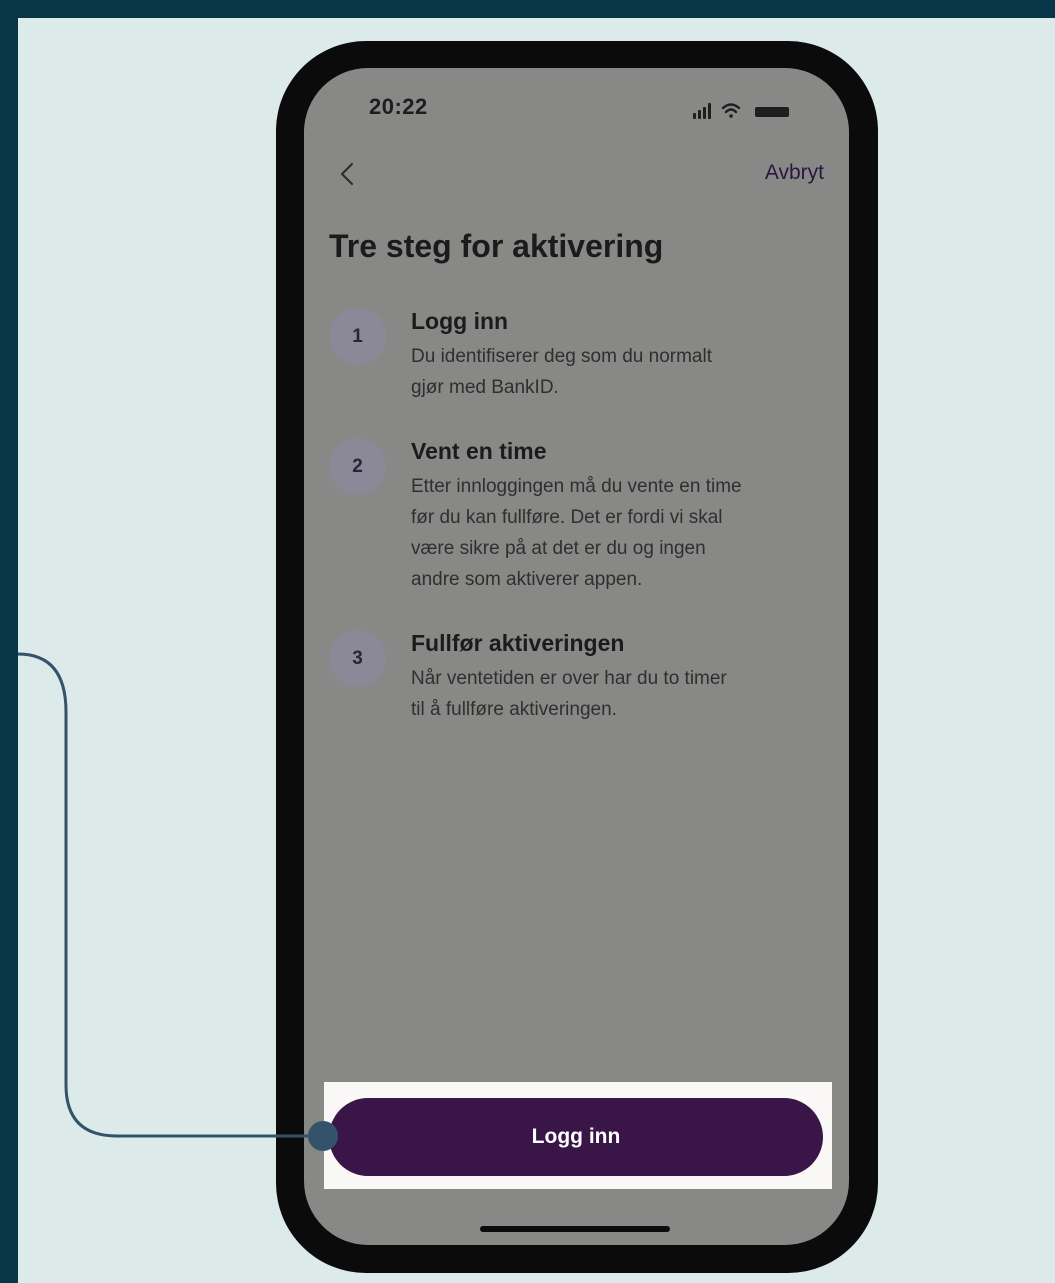 This screenshot has width=1055, height=1283. What do you see at coordinates (518, 643) in the screenshot?
I see `step-title: Fullfør aktiveringen` at bounding box center [518, 643].